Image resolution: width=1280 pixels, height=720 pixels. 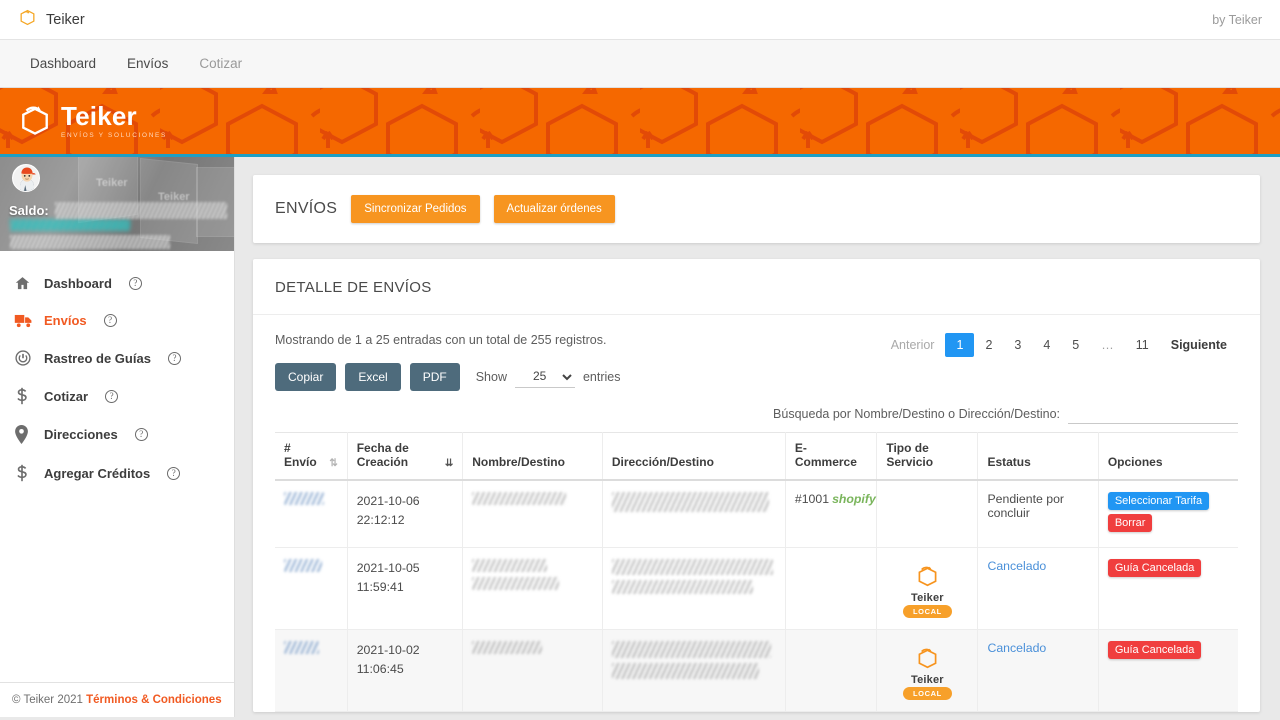 I want to click on sidebar-label-rastreo: Rastreo de Guías, so click(x=97, y=358).